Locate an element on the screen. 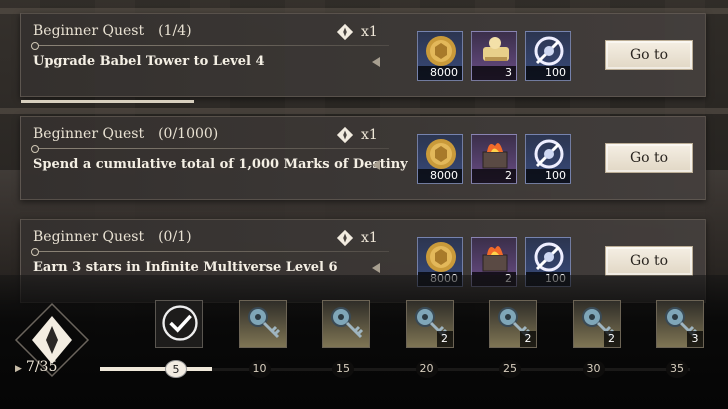 Image resolution: width=728 pixels, height=409 pixels. quest-title: Beginner Quest (0/1000) is located at coordinates (126, 134).